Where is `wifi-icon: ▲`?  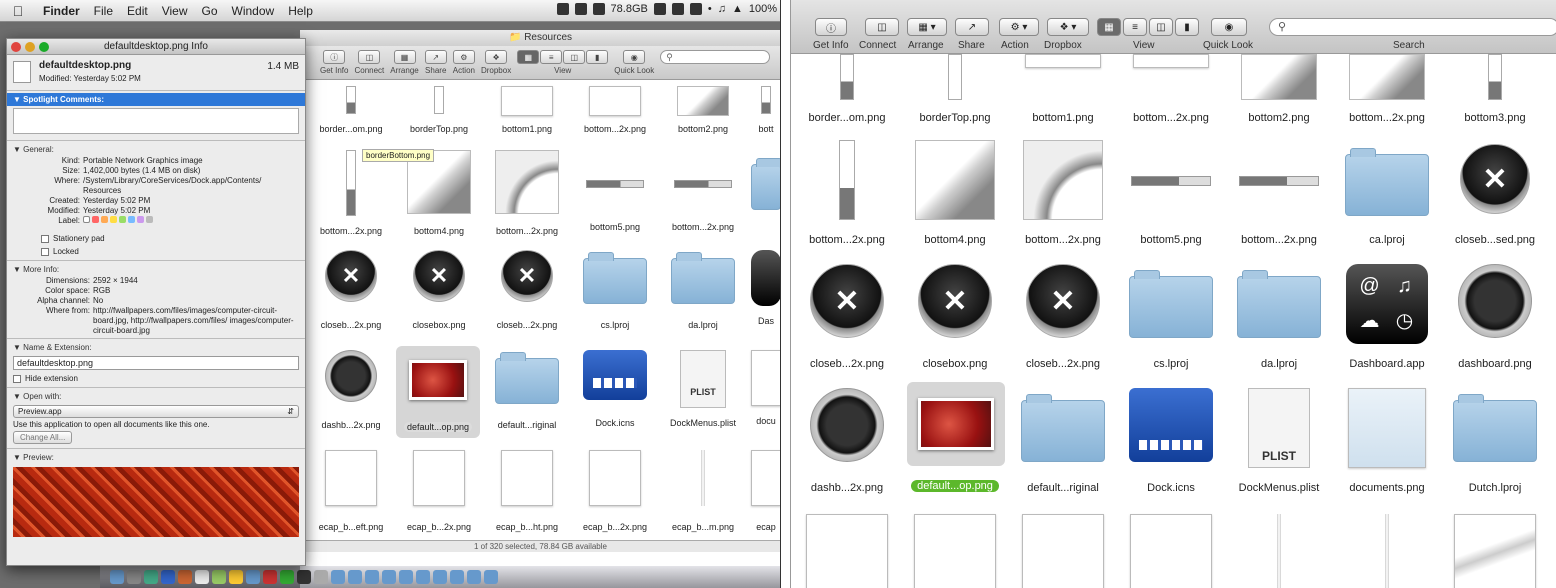
wifi-icon: ▲ is located at coordinates (737, 9).